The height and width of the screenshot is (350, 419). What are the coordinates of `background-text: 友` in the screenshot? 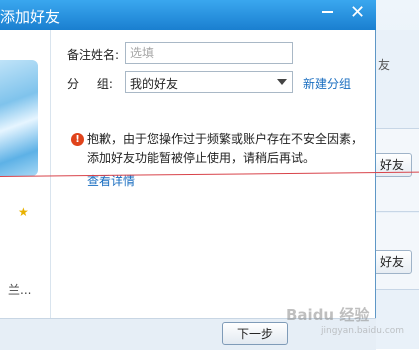 It's located at (384, 65).